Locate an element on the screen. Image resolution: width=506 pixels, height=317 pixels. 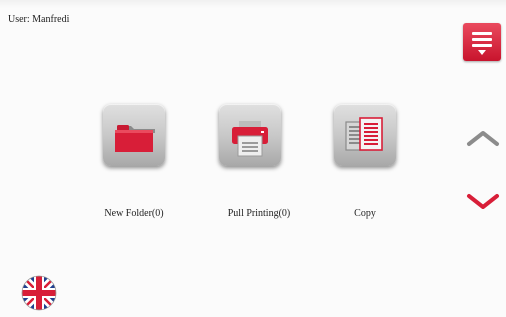
scroll-up-button is located at coordinates (483, 138).